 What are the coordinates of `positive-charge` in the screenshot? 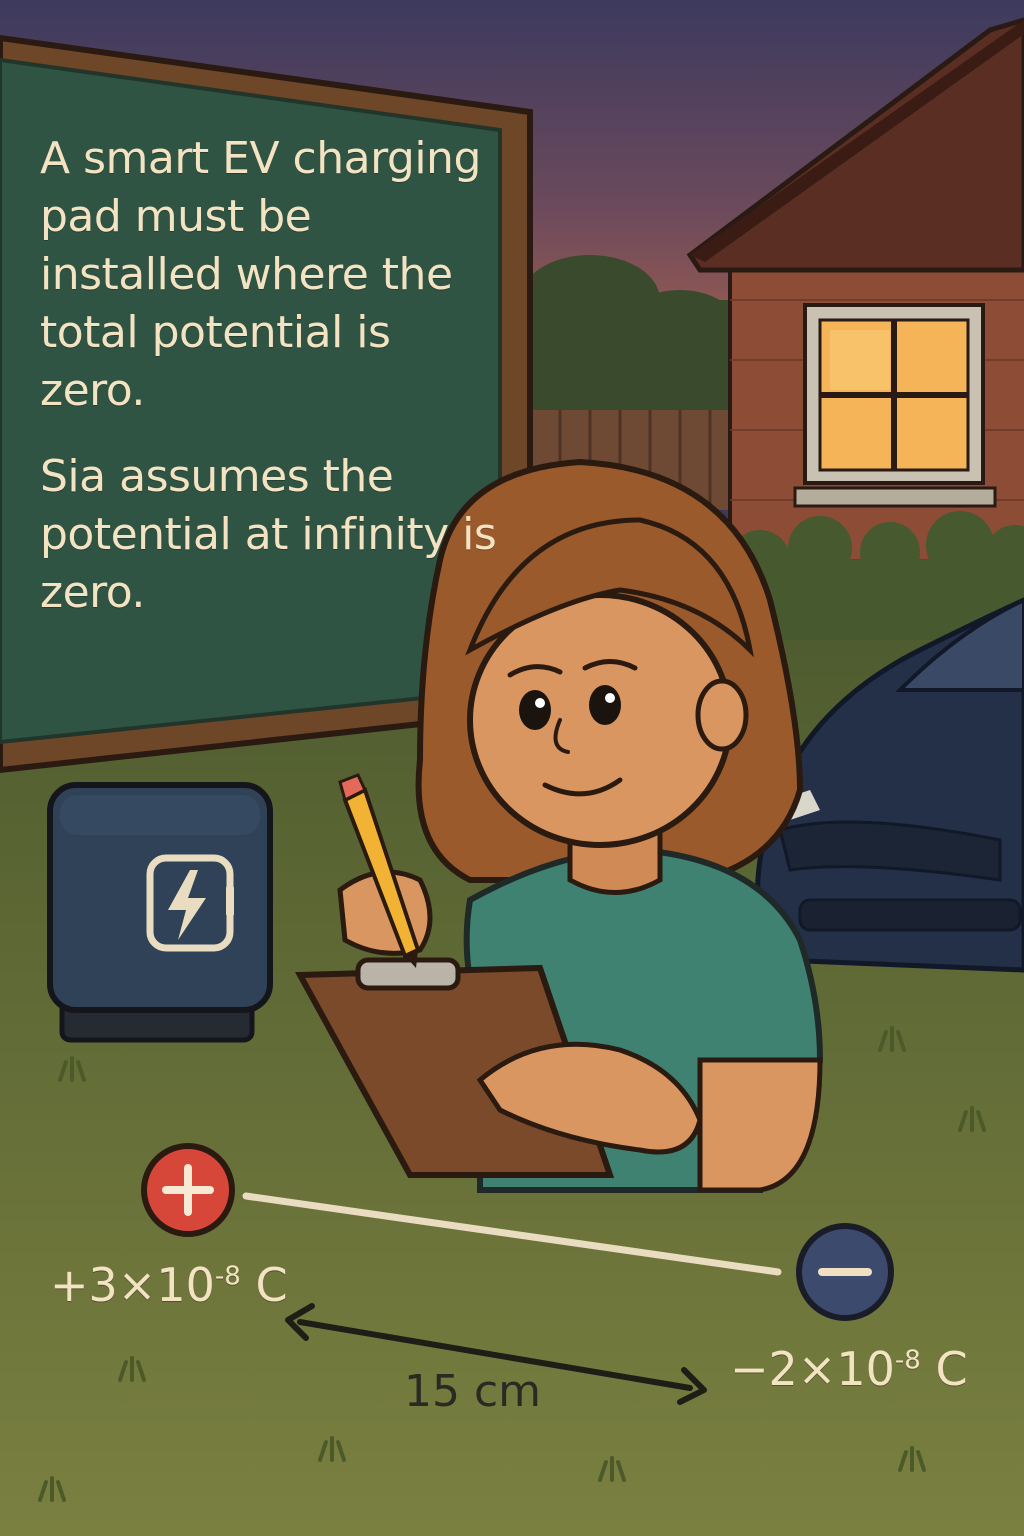 It's located at (188, 1190).